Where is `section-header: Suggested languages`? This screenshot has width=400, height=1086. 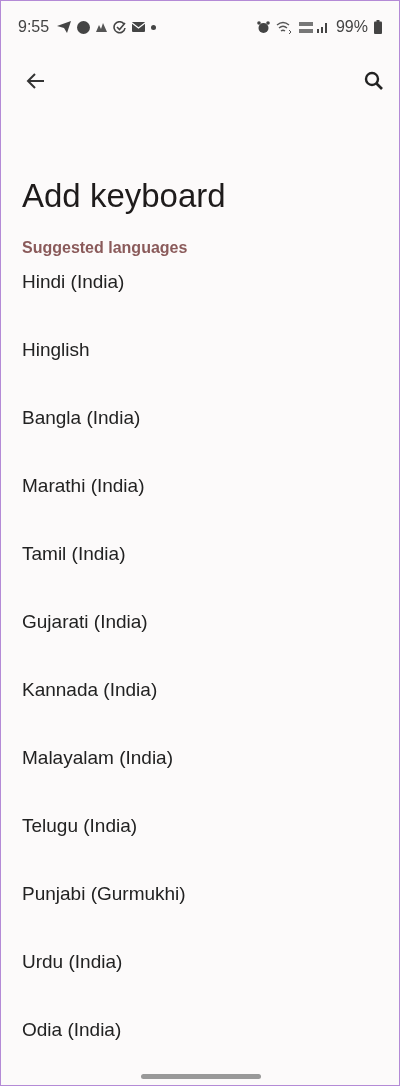 section-header: Suggested languages is located at coordinates (105, 248).